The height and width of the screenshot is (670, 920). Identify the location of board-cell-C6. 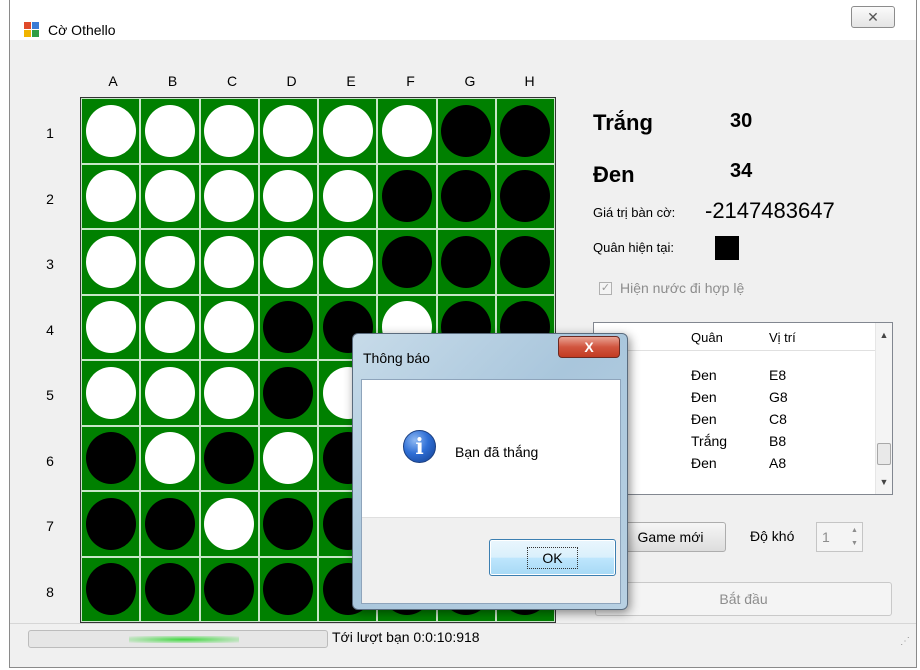
(229, 458).